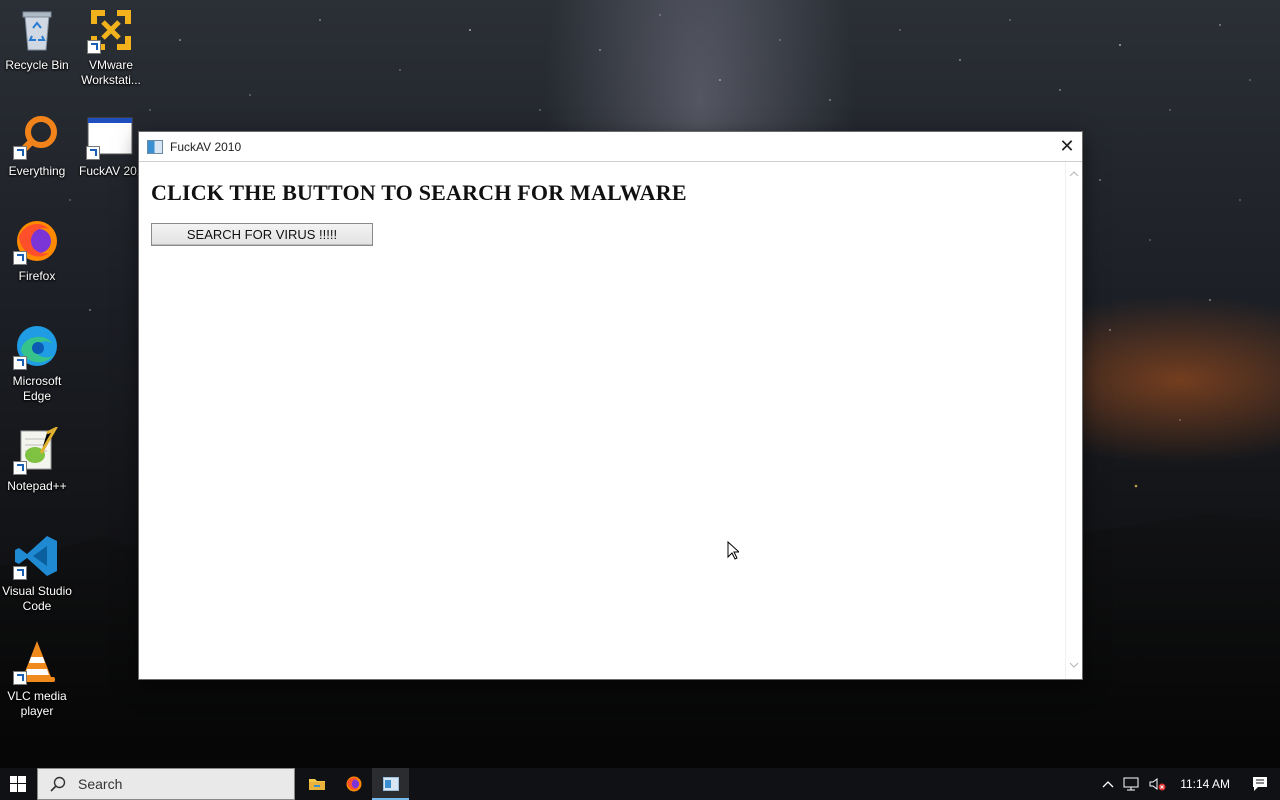  I want to click on desktop-icon-everything: Everything, so click(37, 145).